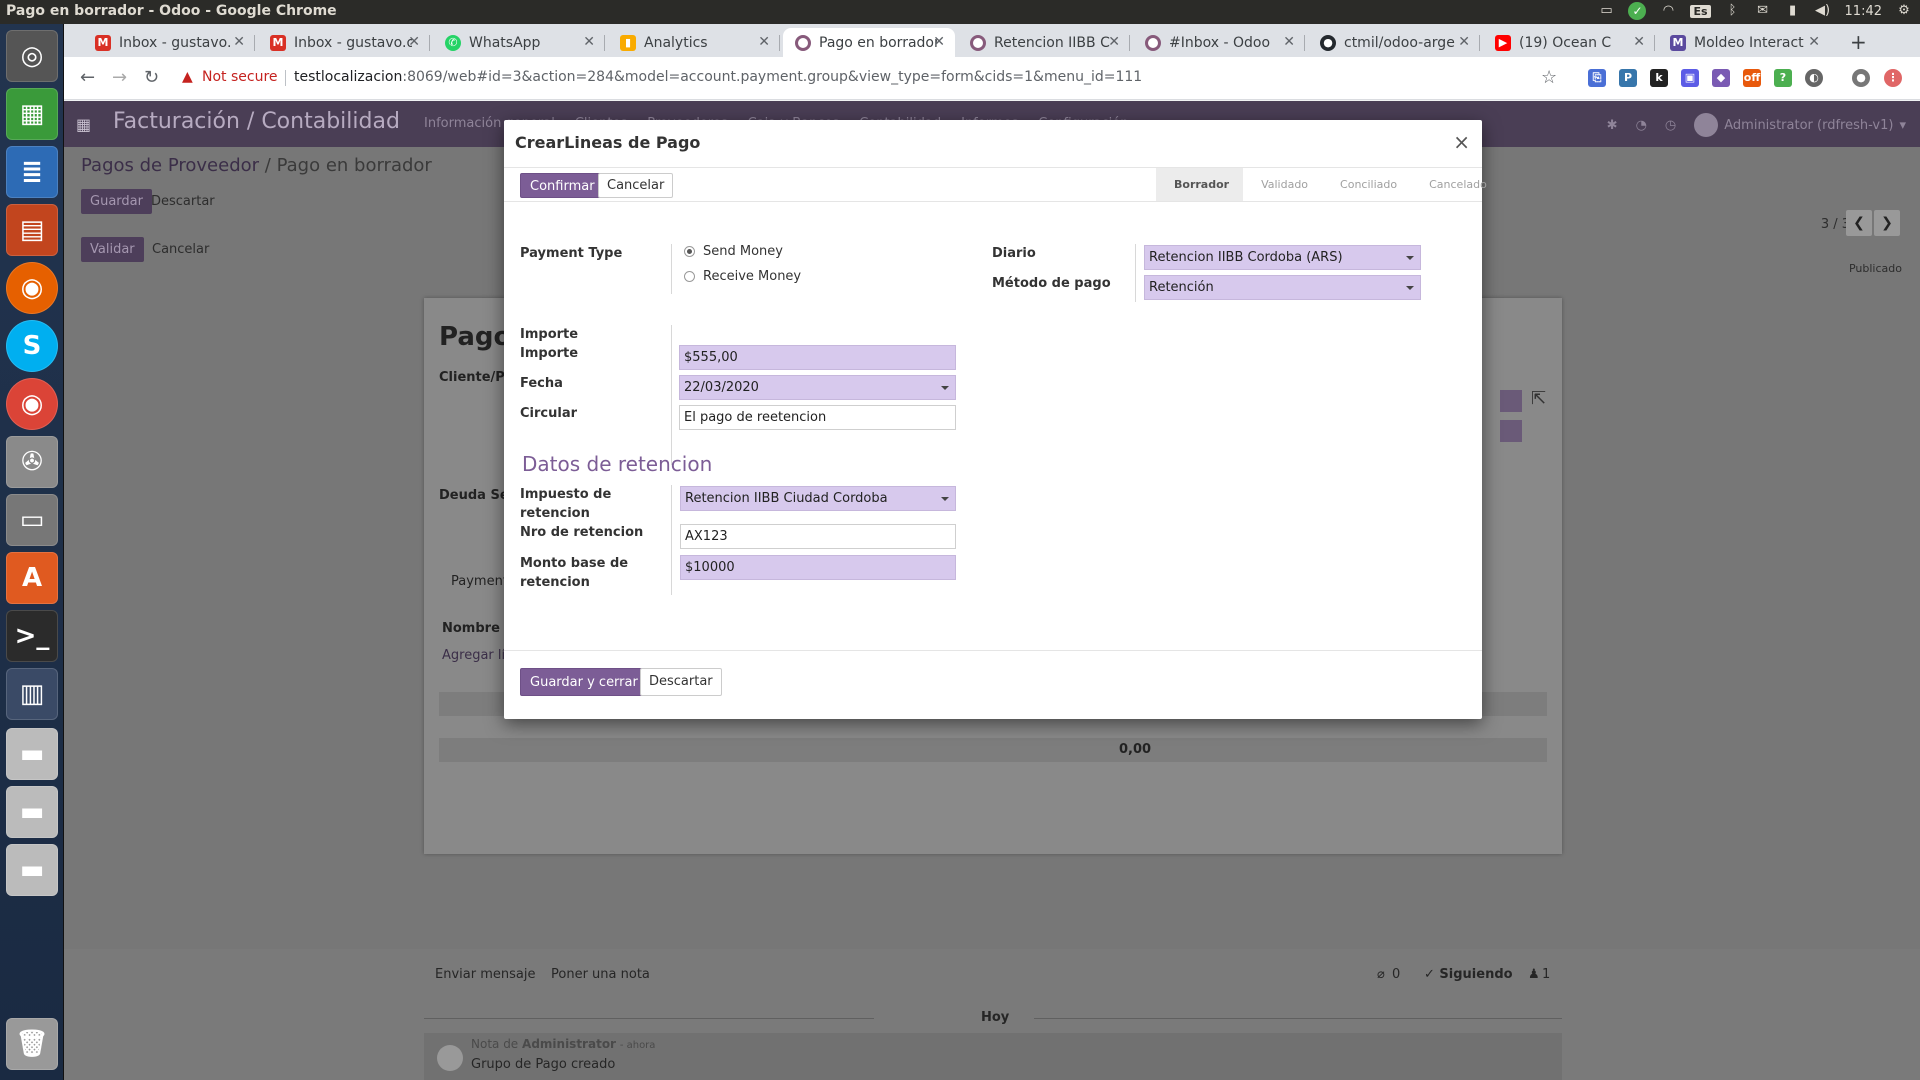  Describe the element at coordinates (1744, 42) in the screenshot. I see `browser-tab: M Moldeo Interact ✕` at that location.